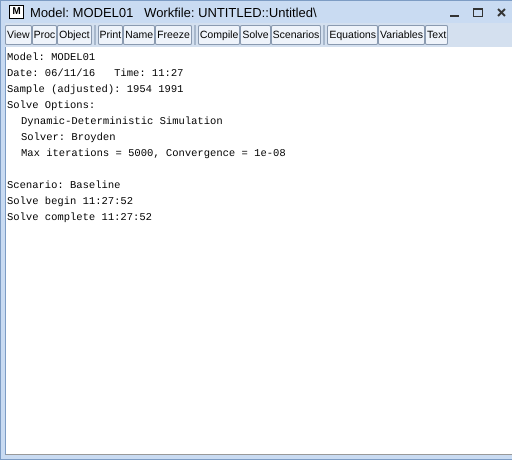 The height and width of the screenshot is (460, 512). Describe the element at coordinates (95, 90) in the screenshot. I see `output-line: Sample (adjusted): 1954 1991` at that location.